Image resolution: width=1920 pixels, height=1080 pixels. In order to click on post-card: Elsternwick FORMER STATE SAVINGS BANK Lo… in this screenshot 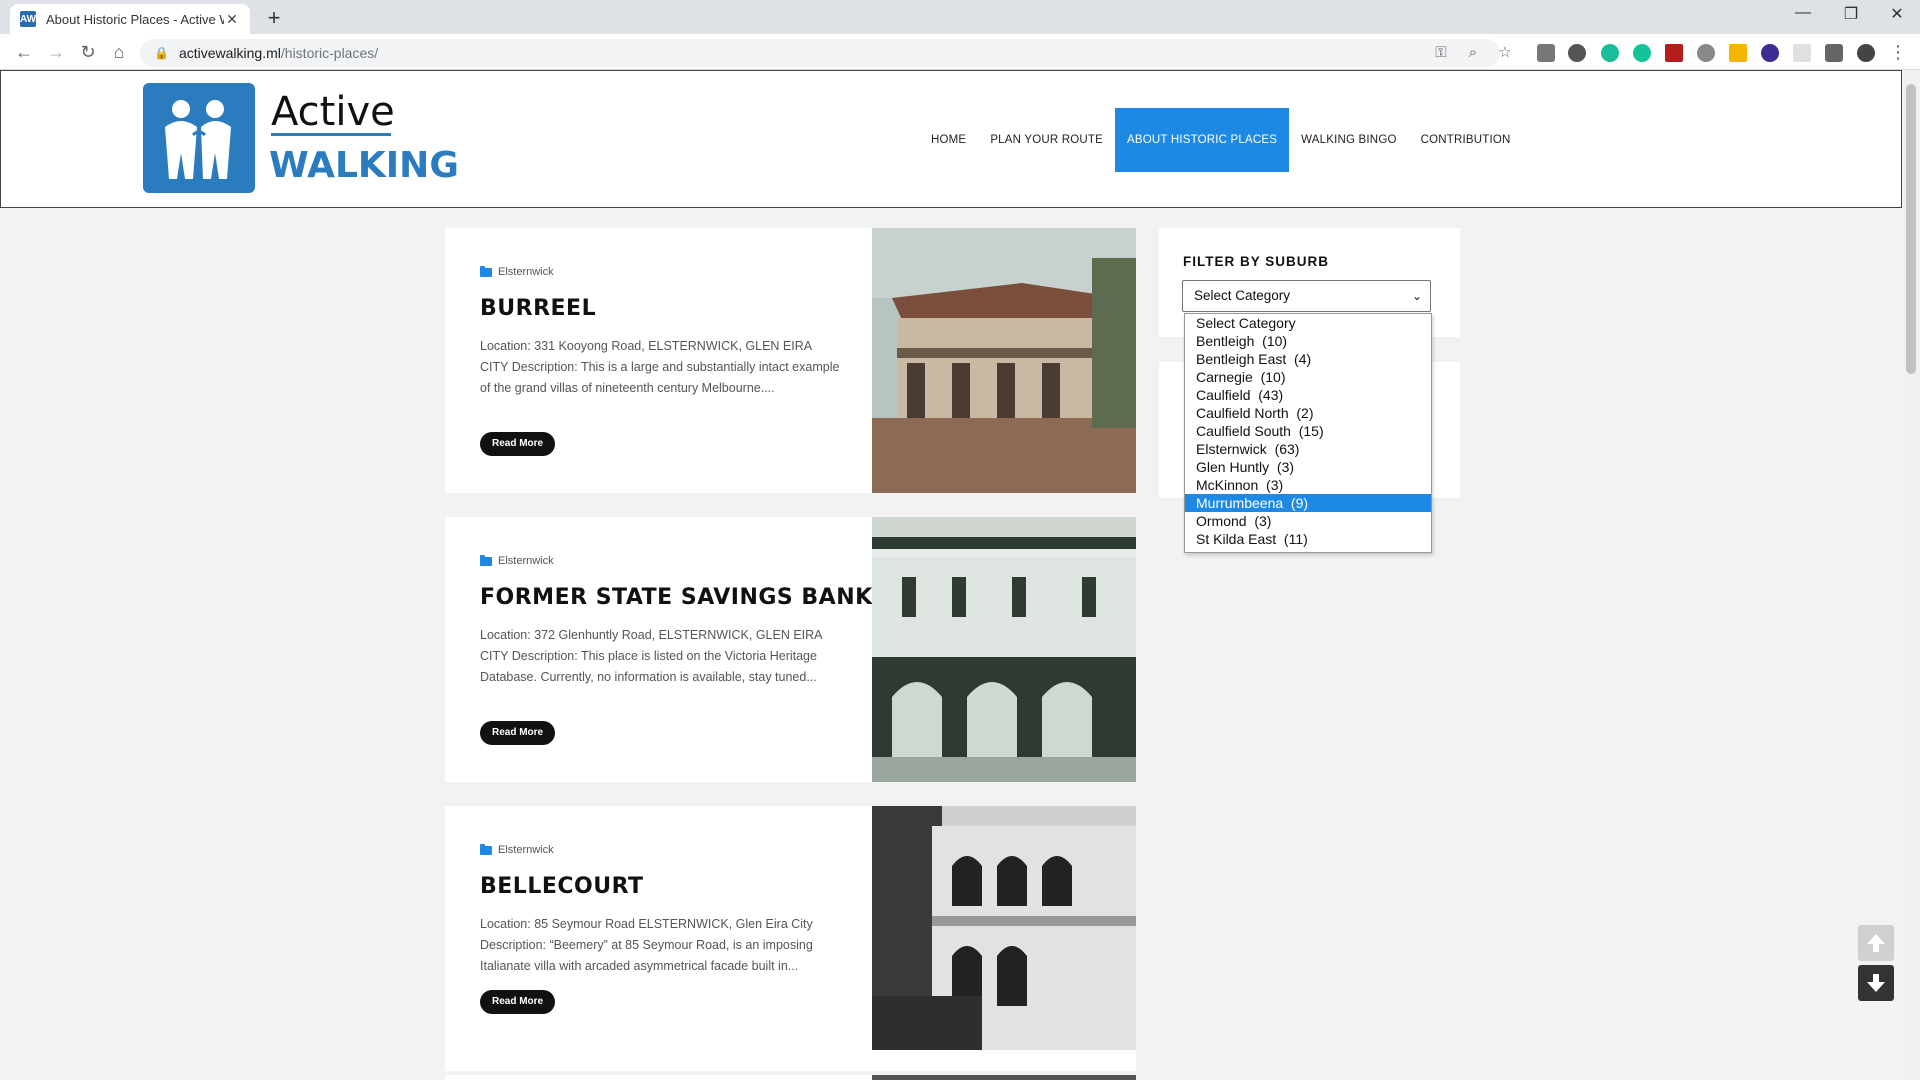, I will do `click(790, 649)`.